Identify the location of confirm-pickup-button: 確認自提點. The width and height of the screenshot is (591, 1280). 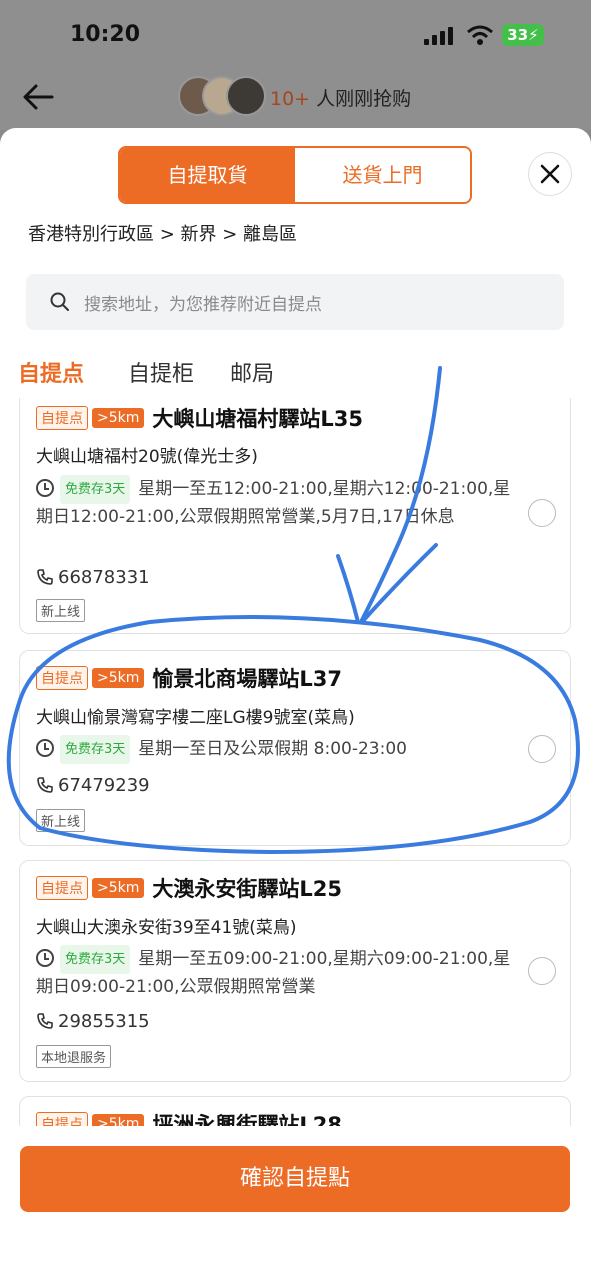
(295, 1179).